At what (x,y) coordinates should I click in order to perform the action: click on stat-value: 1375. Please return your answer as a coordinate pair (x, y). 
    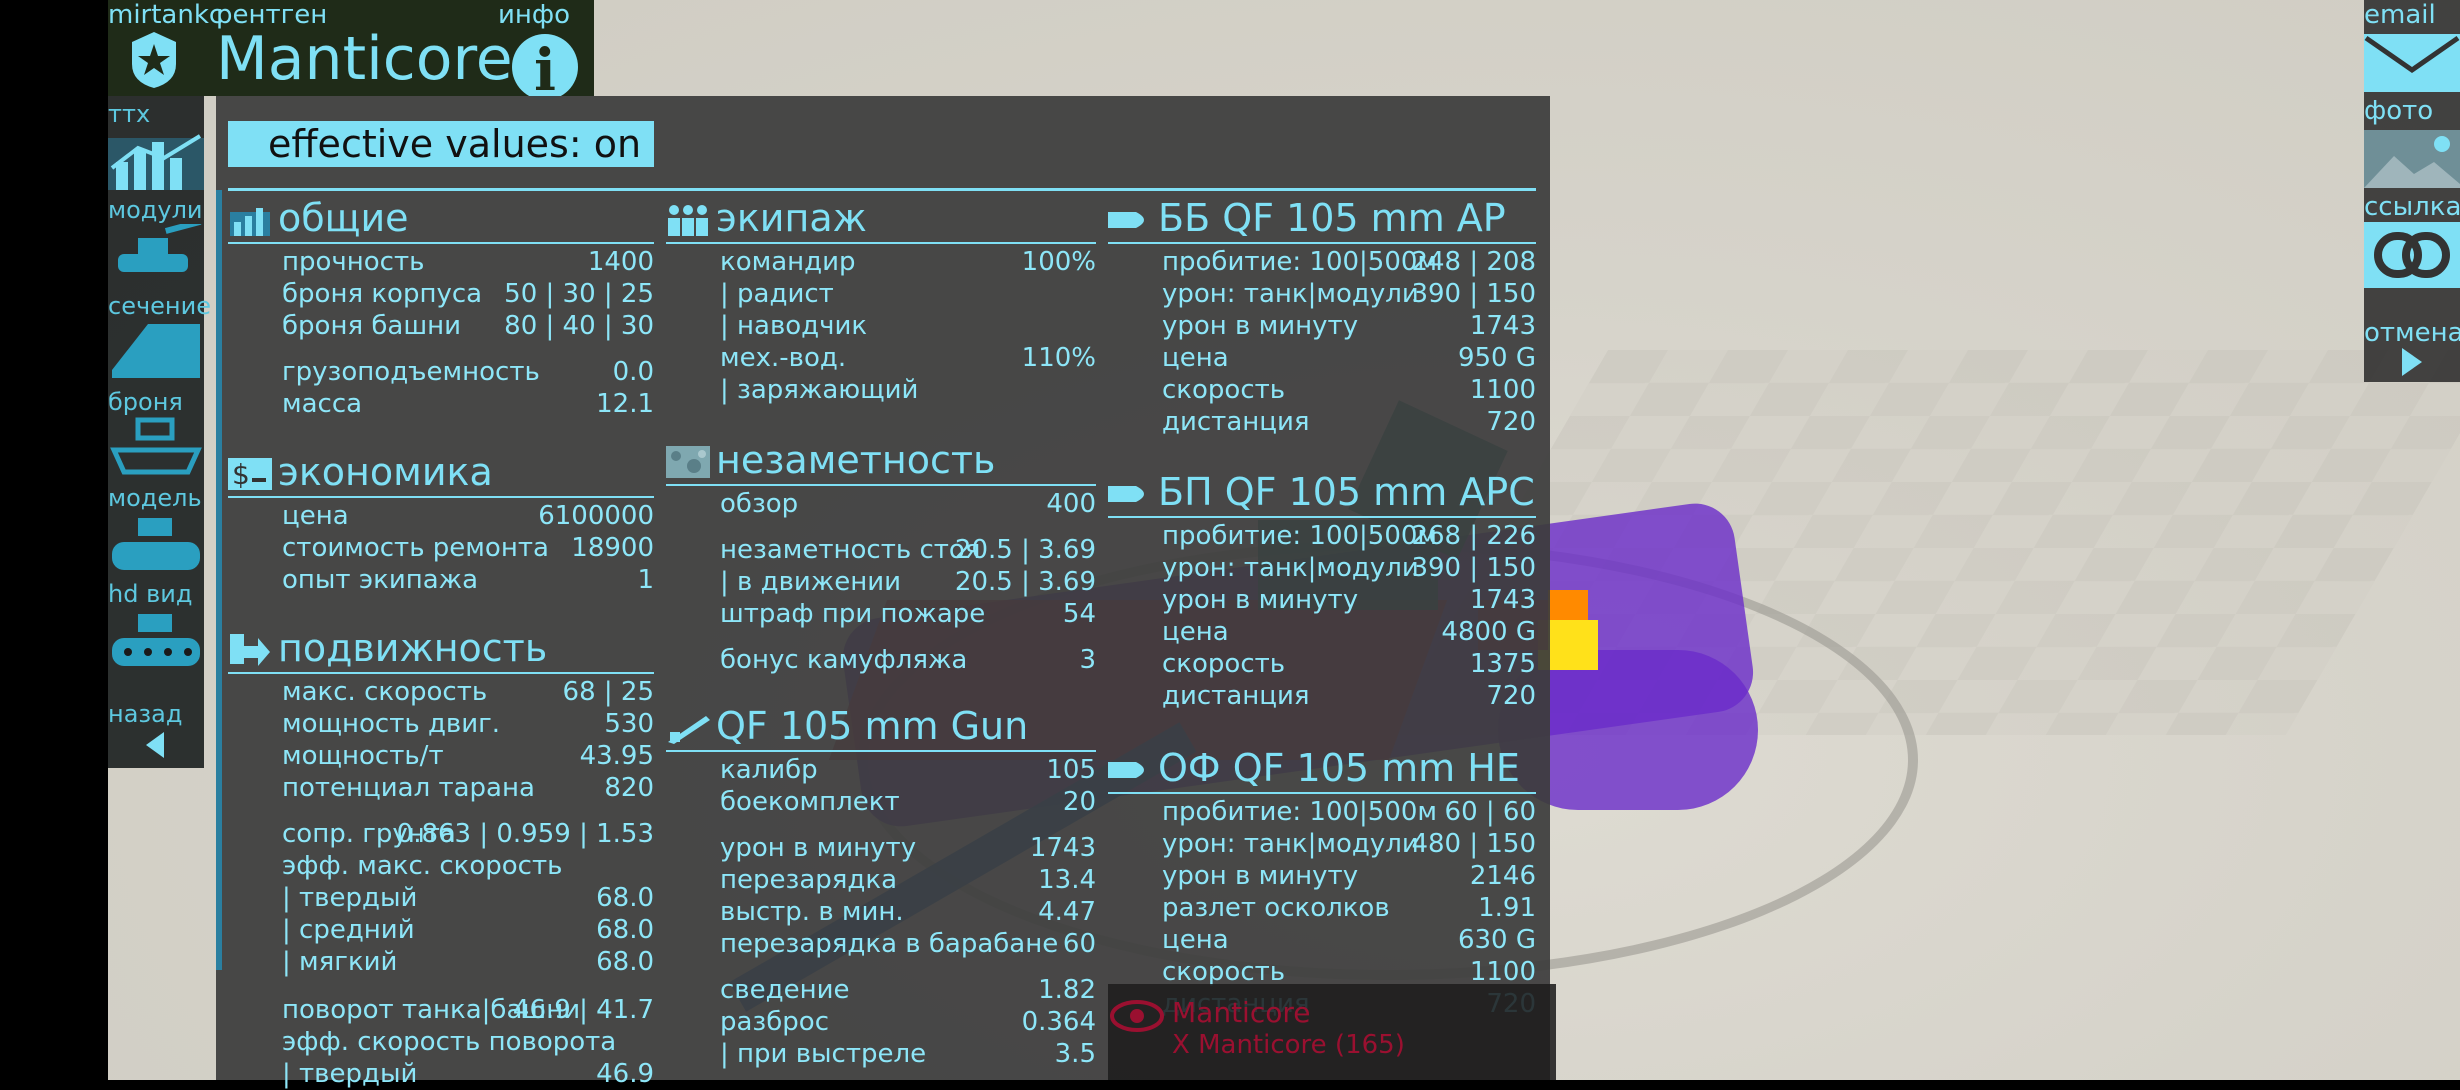
    Looking at the image, I should click on (1502, 664).